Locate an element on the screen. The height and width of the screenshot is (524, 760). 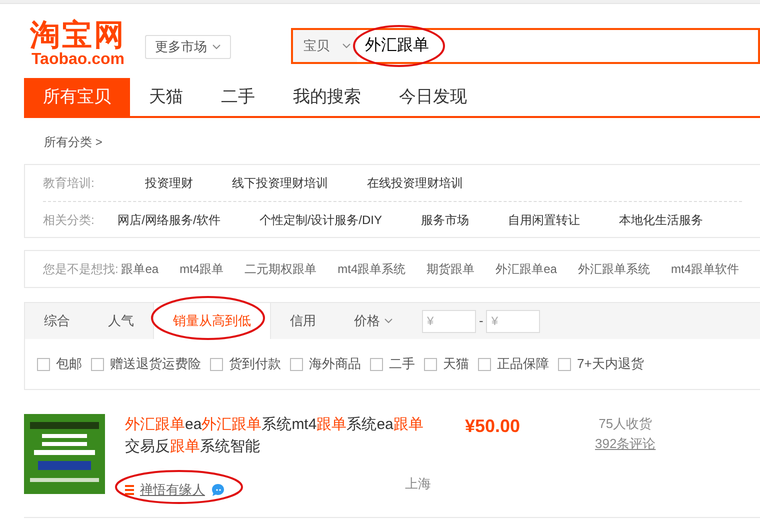
filter-label: 海外商品 is located at coordinates (335, 364).